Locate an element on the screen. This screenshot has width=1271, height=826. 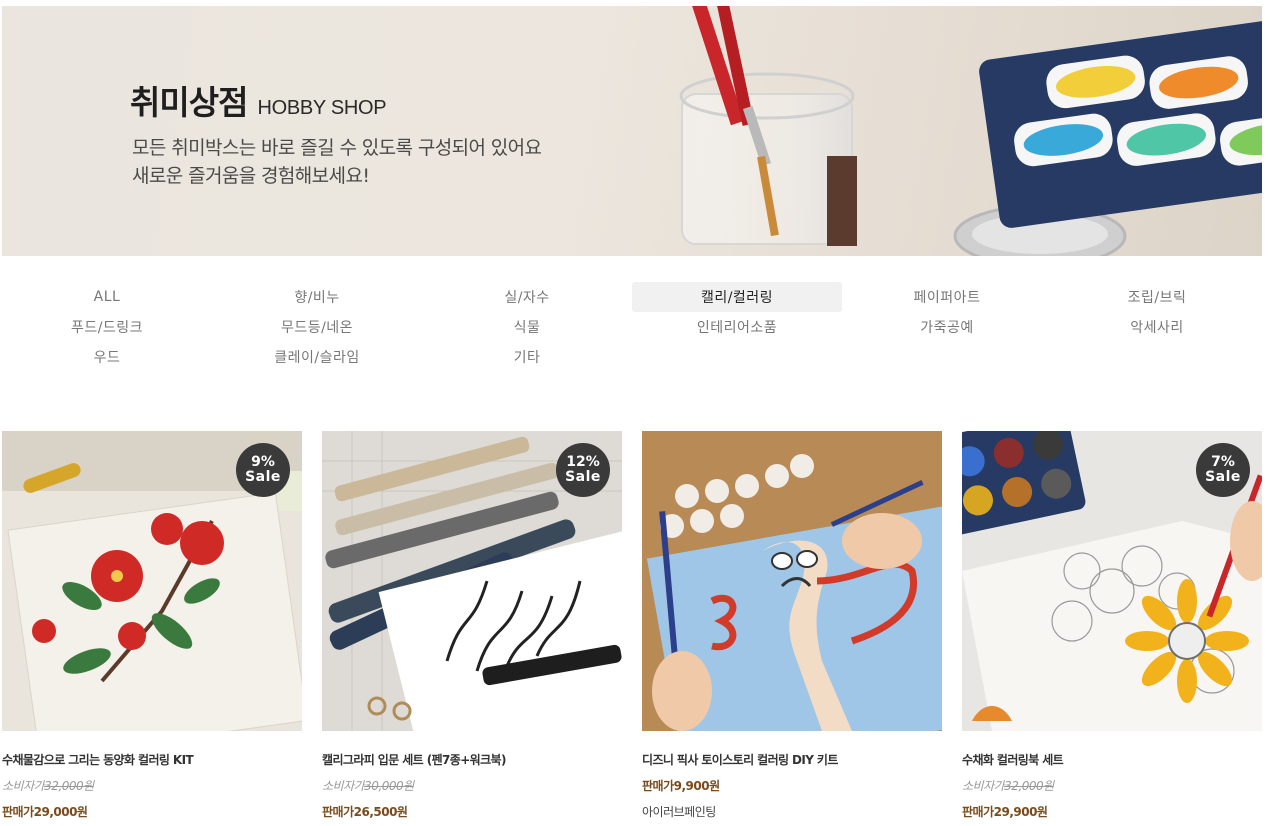
product-image is located at coordinates (792, 581).